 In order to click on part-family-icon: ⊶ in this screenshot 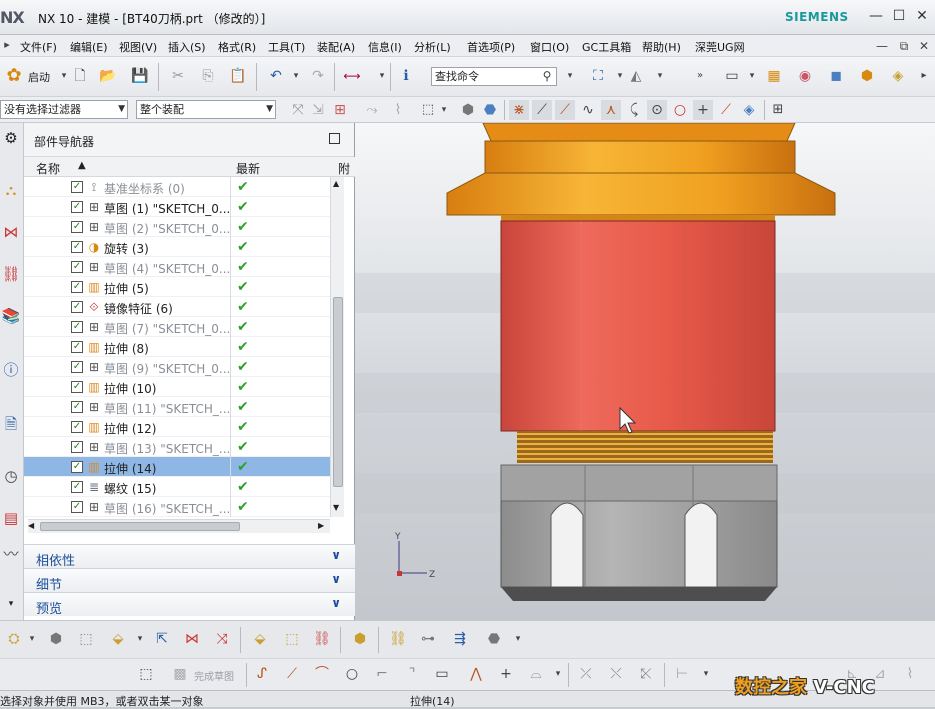, I will do `click(428, 639)`.